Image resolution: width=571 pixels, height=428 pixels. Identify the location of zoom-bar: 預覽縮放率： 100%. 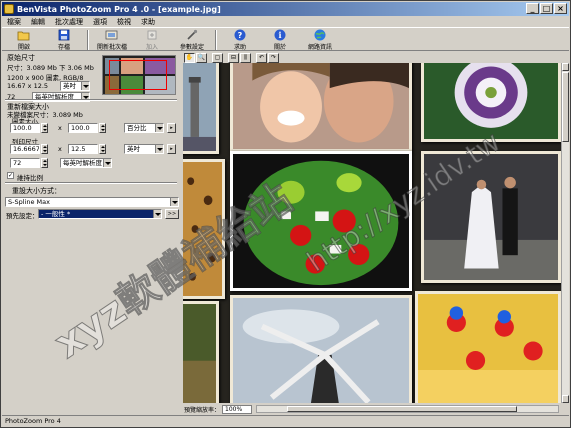
(376, 409).